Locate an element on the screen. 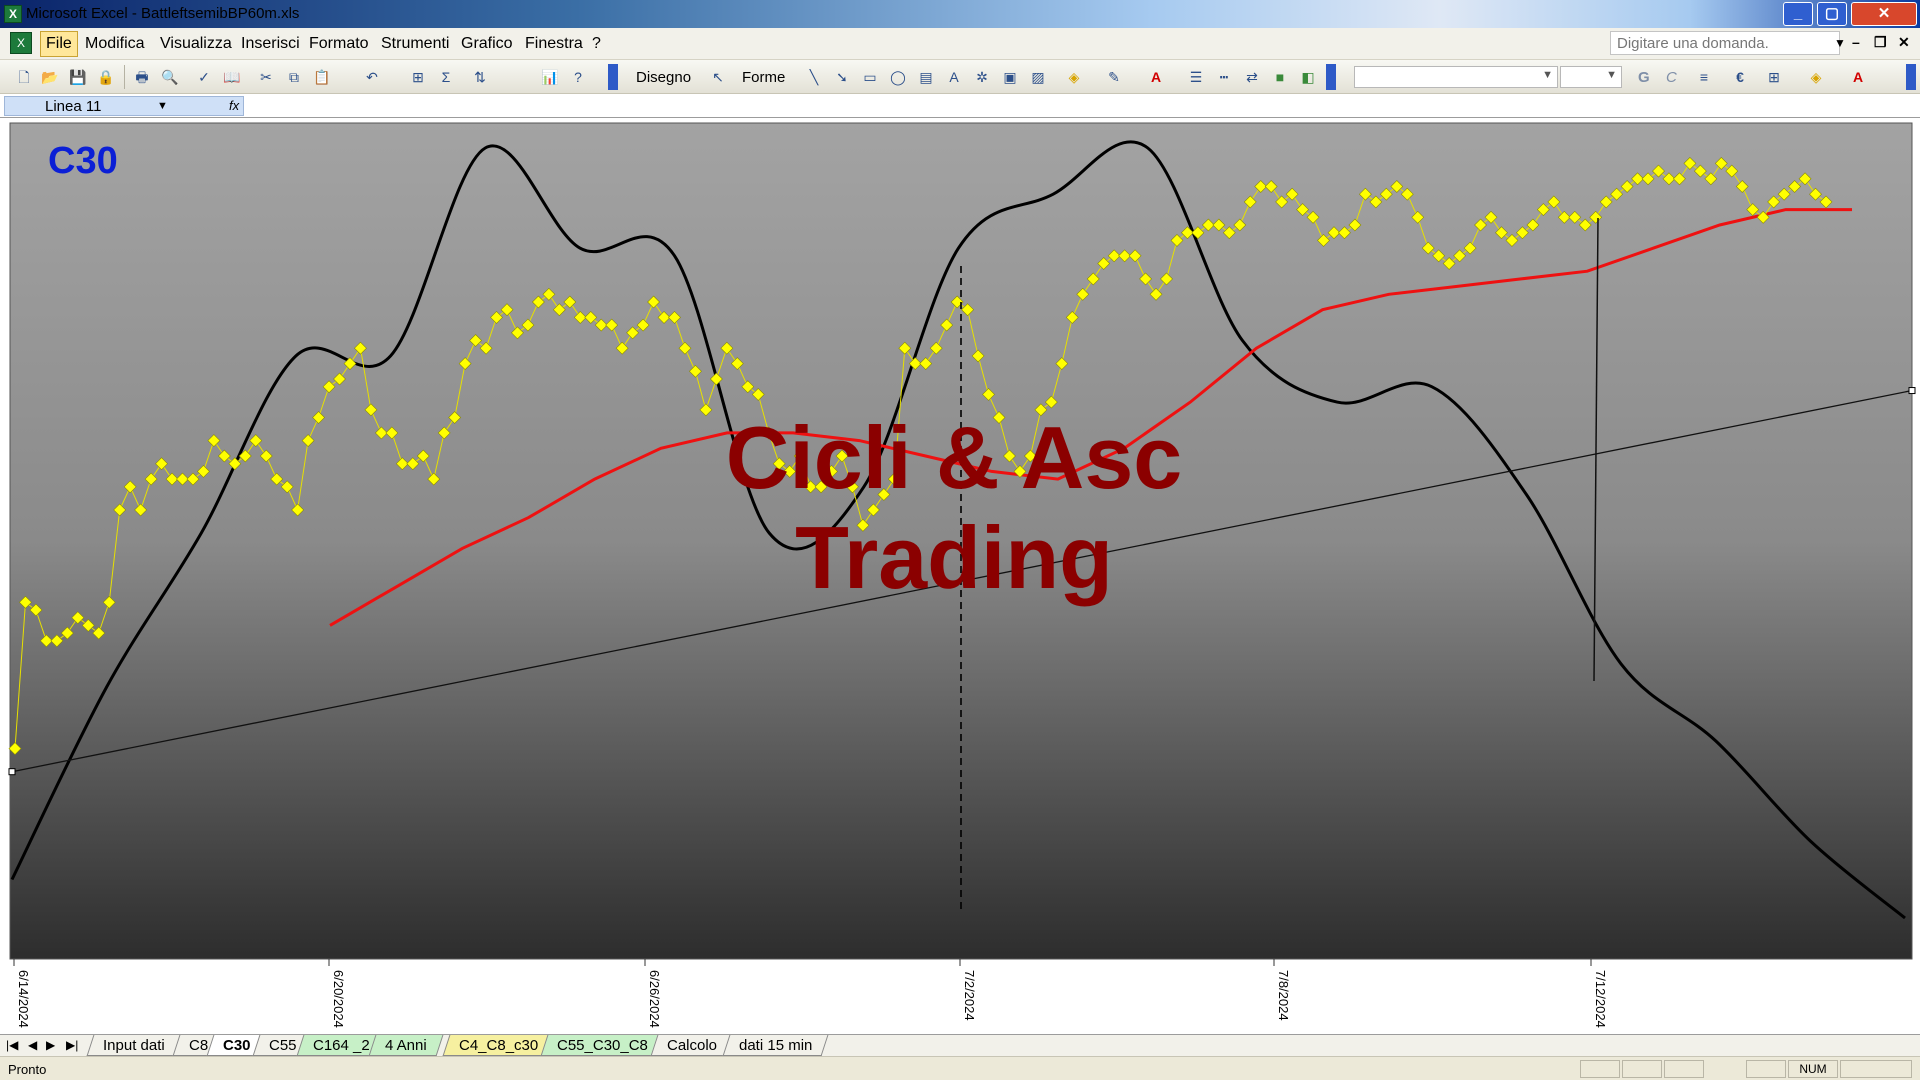  status-bar: Pronto NUM is located at coordinates (960, 1068).